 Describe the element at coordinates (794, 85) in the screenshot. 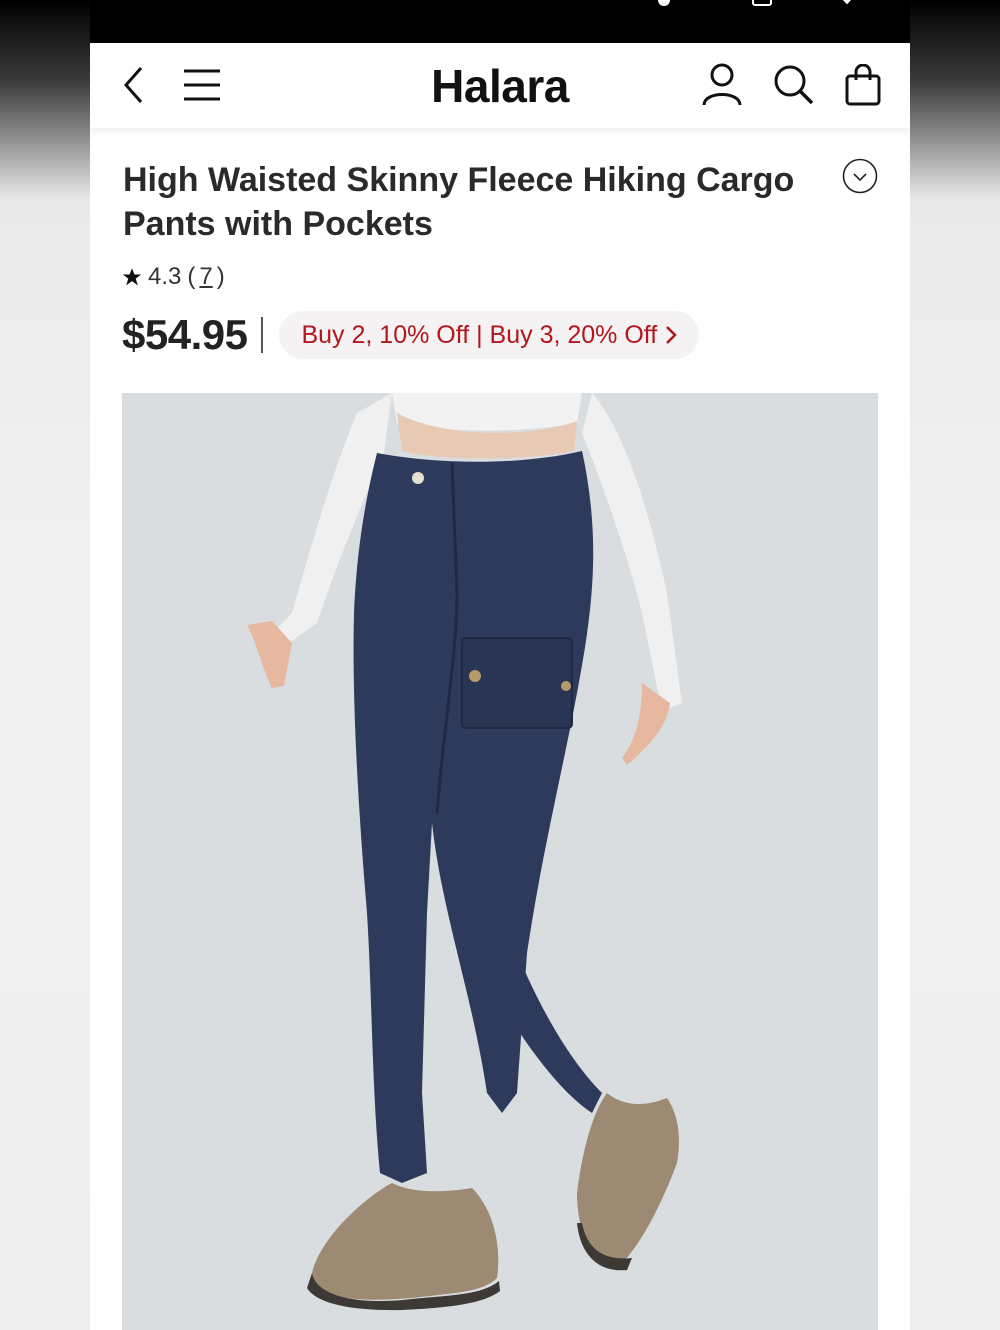

I see `search-icon` at that location.